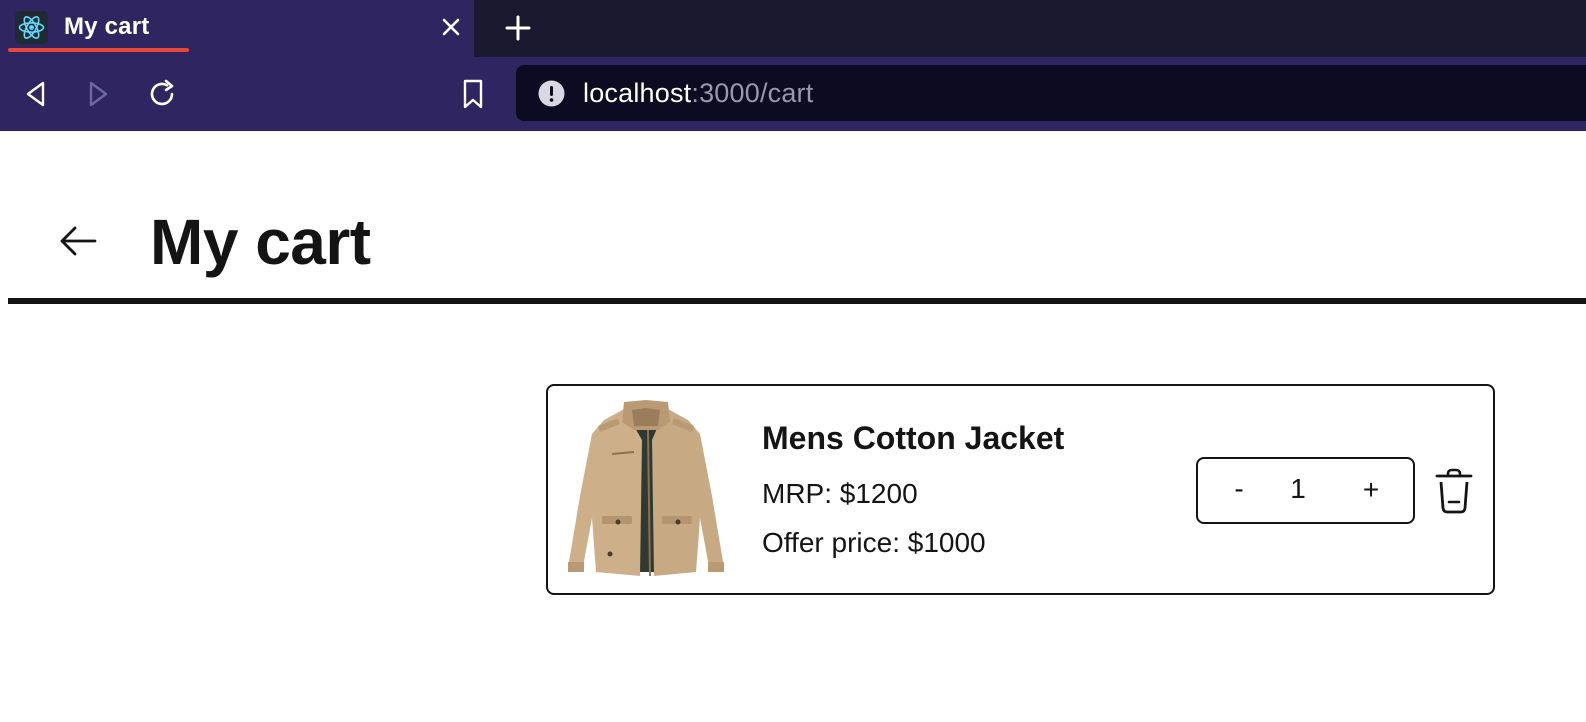 This screenshot has width=1586, height=722. I want to click on increment-button: +, so click(1371, 490).